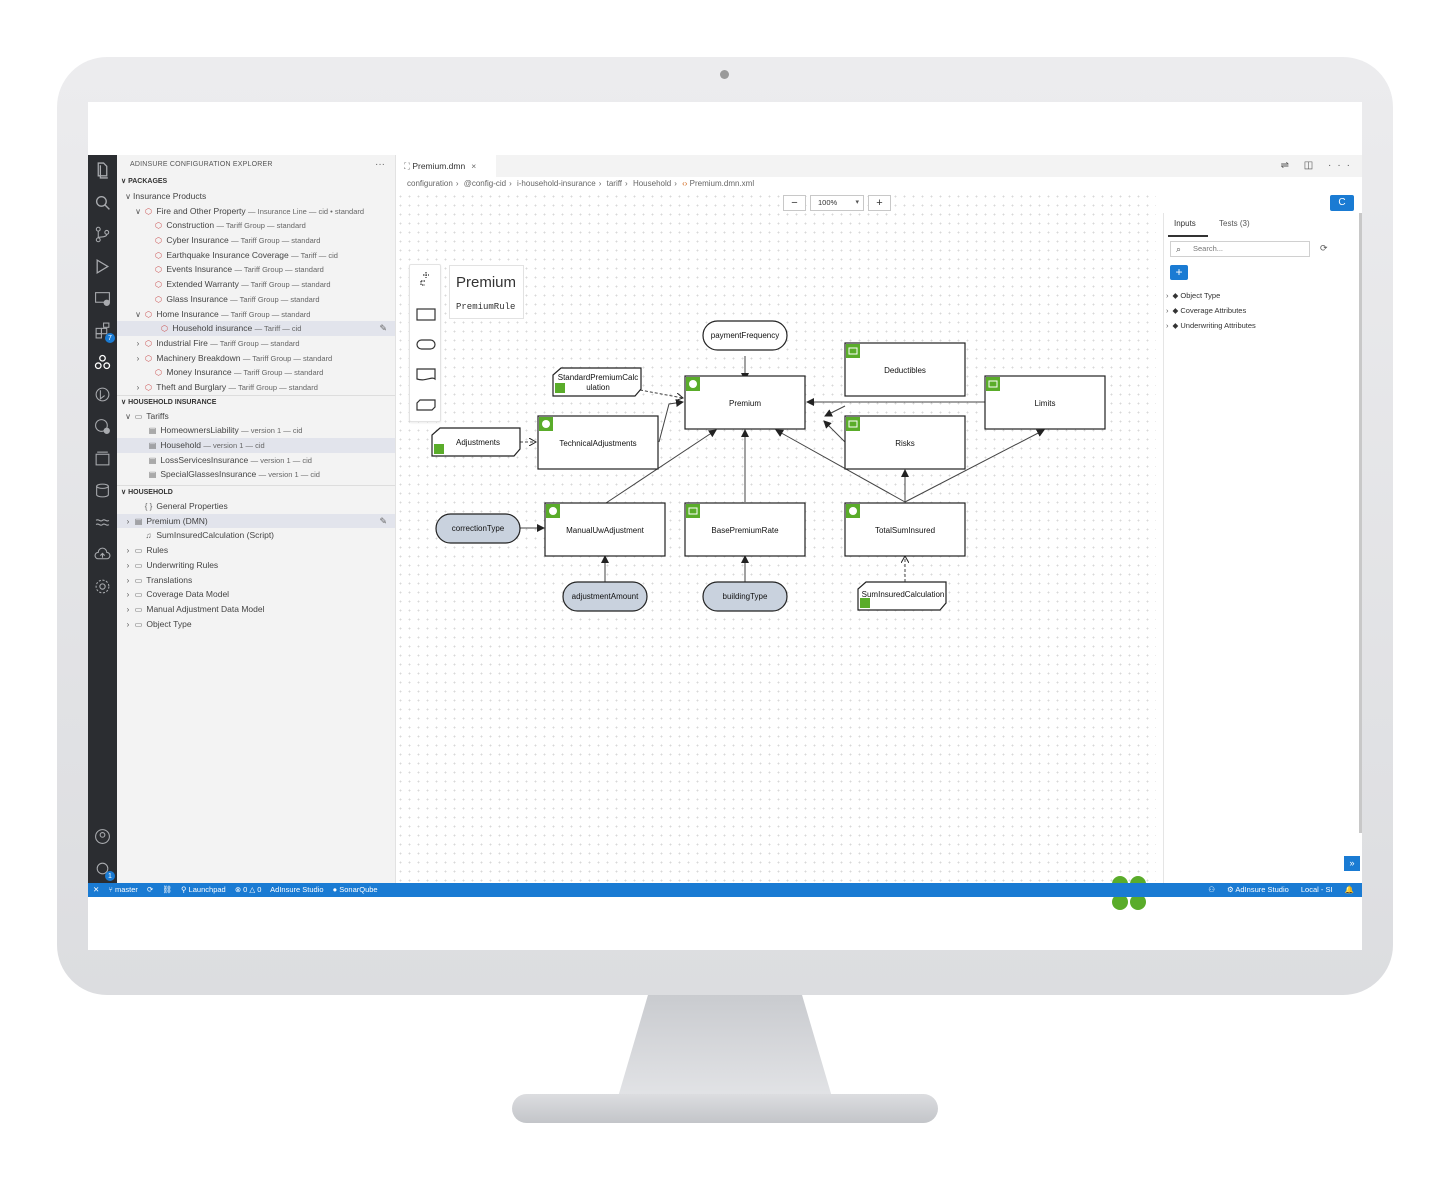  I want to click on refresh-button: C, so click(1342, 203).